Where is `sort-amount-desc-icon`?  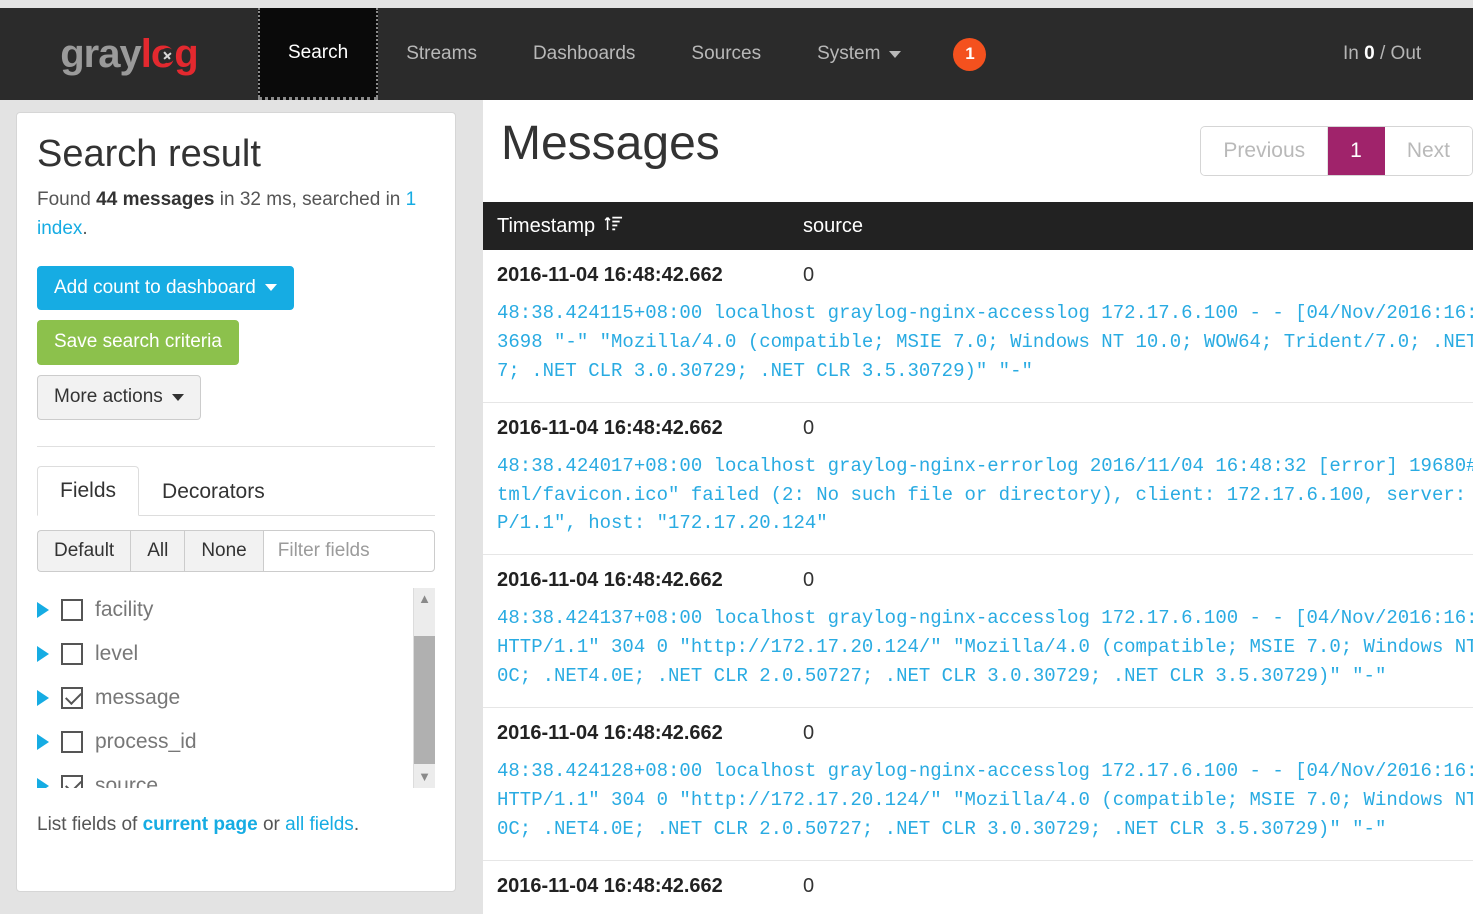 sort-amount-desc-icon is located at coordinates (613, 226).